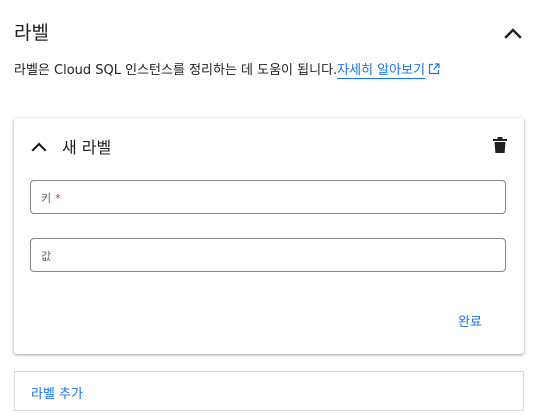  Describe the element at coordinates (269, 391) in the screenshot. I see `add-label-button: 라벨 추가` at that location.